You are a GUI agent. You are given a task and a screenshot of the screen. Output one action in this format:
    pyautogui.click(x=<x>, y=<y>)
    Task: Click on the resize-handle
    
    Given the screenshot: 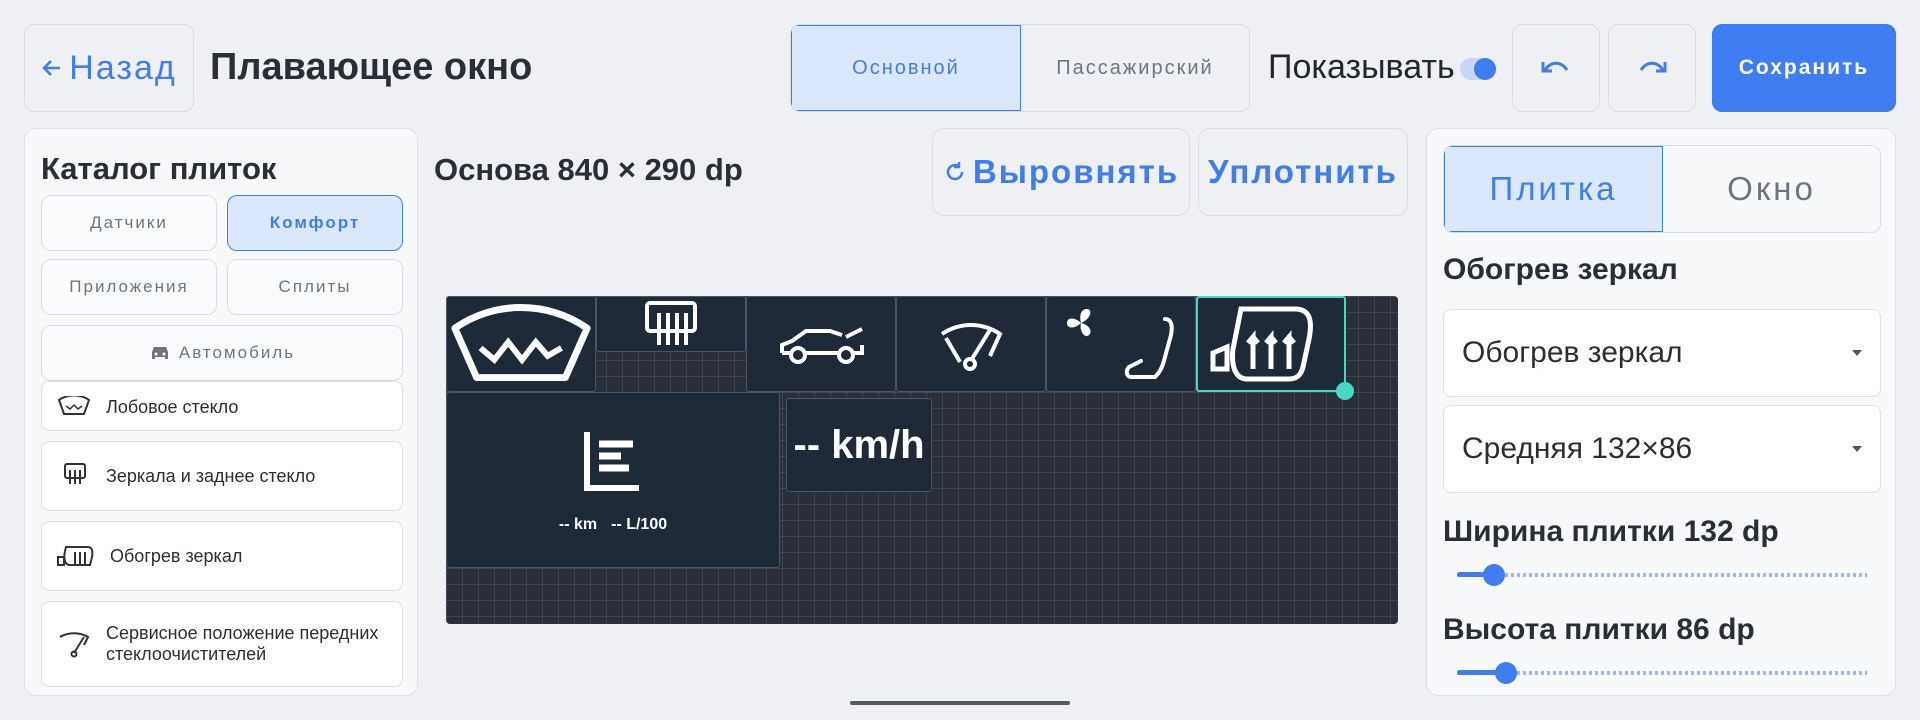 What is the action you would take?
    pyautogui.click(x=1345, y=391)
    